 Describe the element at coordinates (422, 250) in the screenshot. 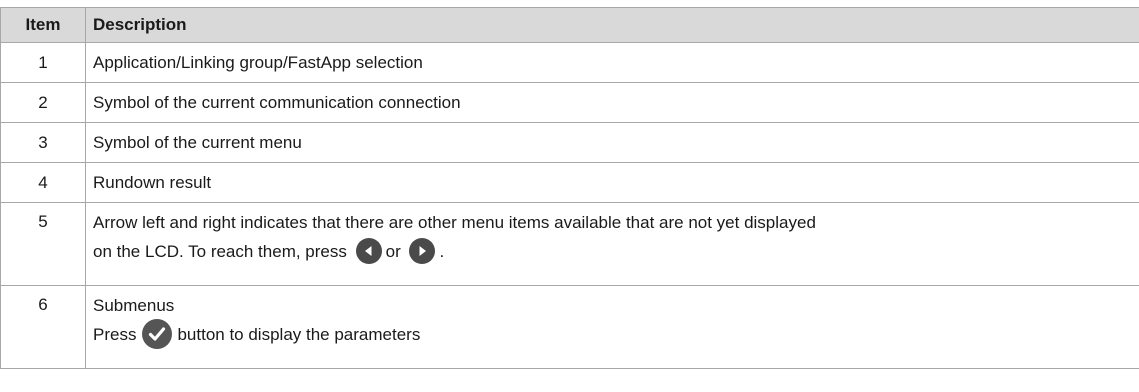

I see `arrow-right-button-icon` at that location.